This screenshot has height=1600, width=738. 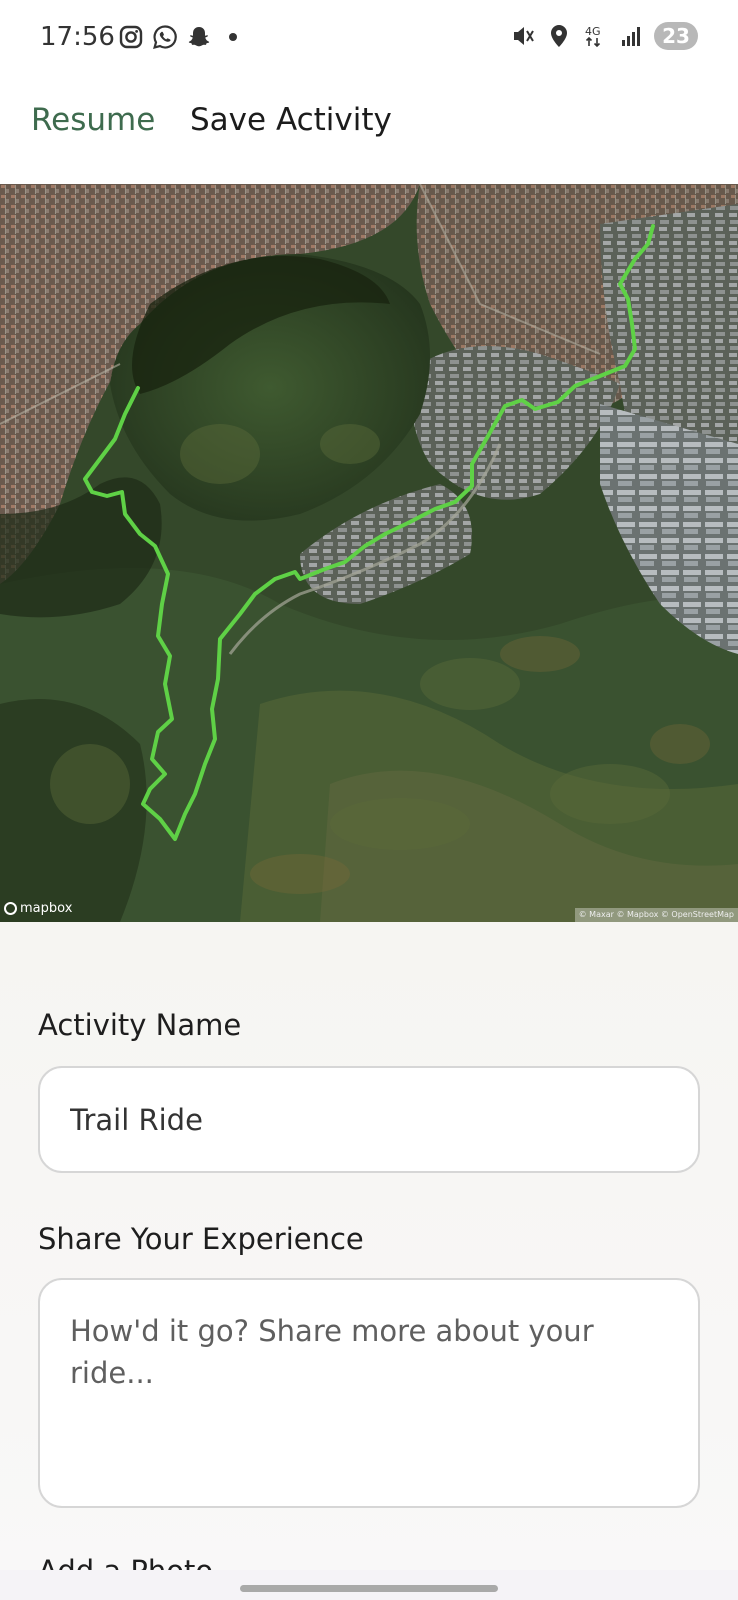 What do you see at coordinates (604, 36) in the screenshot?
I see `system-icons: 4G 23` at bounding box center [604, 36].